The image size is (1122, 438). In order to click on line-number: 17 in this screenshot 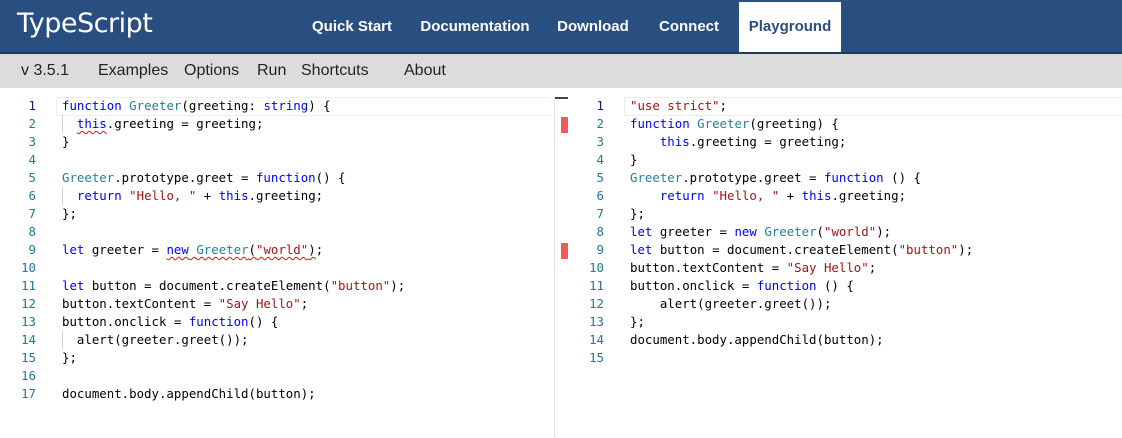, I will do `click(28, 393)`.